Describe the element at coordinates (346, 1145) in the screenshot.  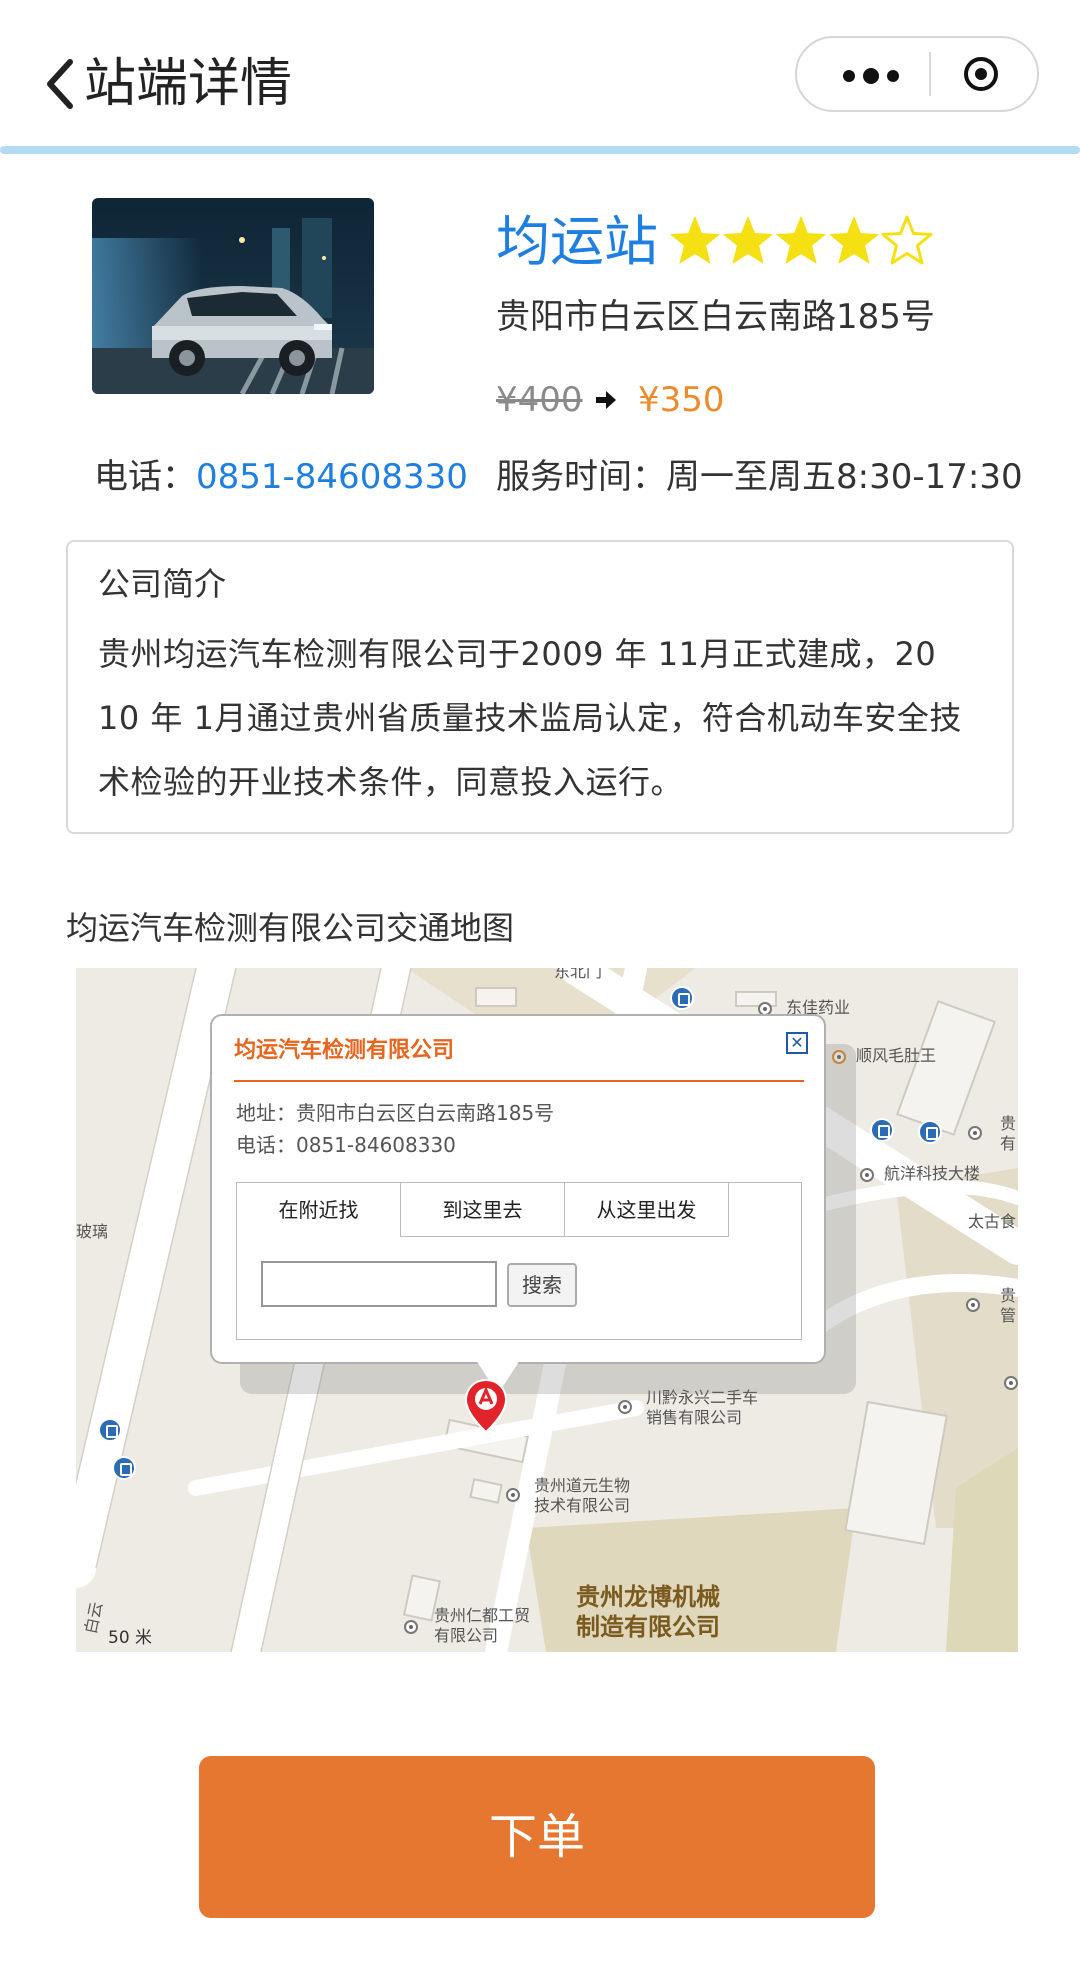
I see `popup-phone: 电话：0851-84608330` at that location.